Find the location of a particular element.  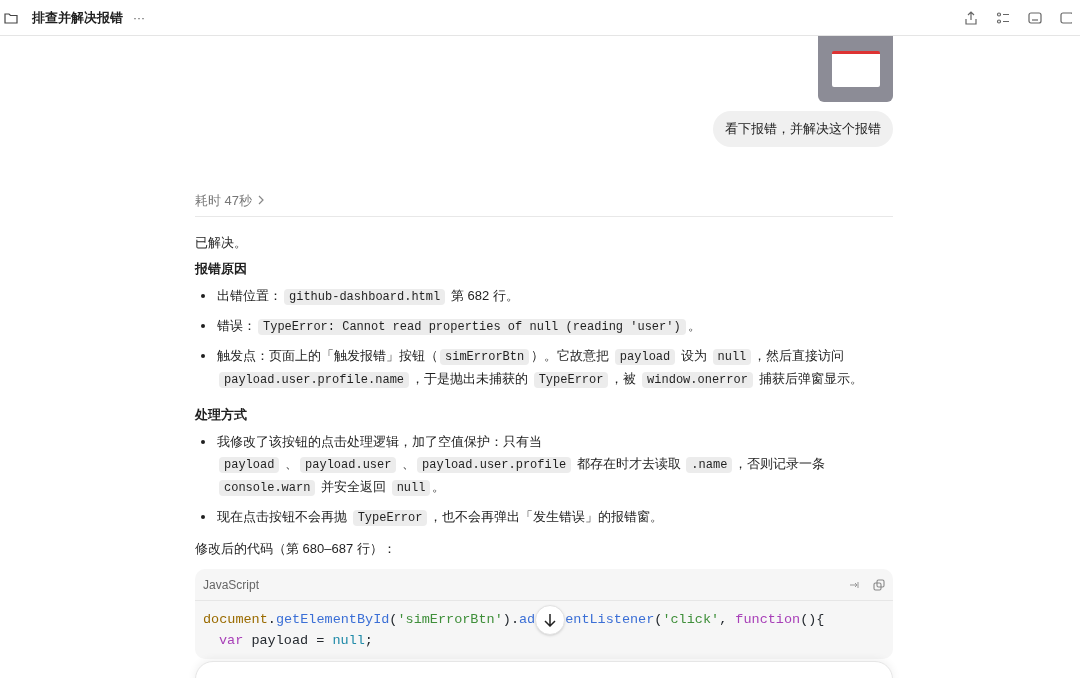

window-icon is located at coordinates (1066, 17).